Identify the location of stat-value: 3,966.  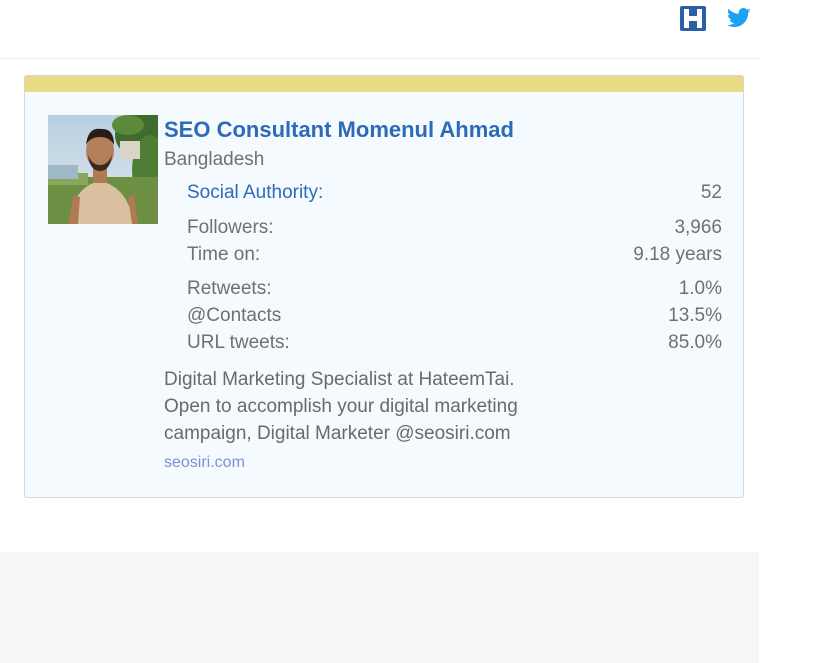
(698, 227).